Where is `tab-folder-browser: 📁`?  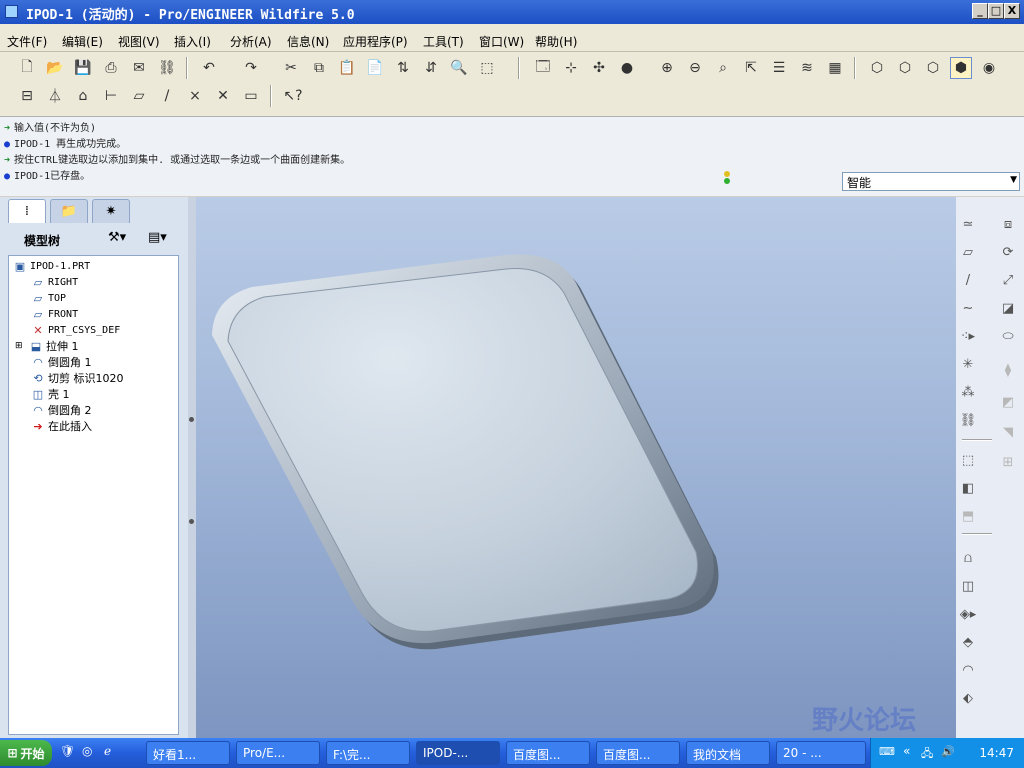
tab-folder-browser: 📁 is located at coordinates (69, 211).